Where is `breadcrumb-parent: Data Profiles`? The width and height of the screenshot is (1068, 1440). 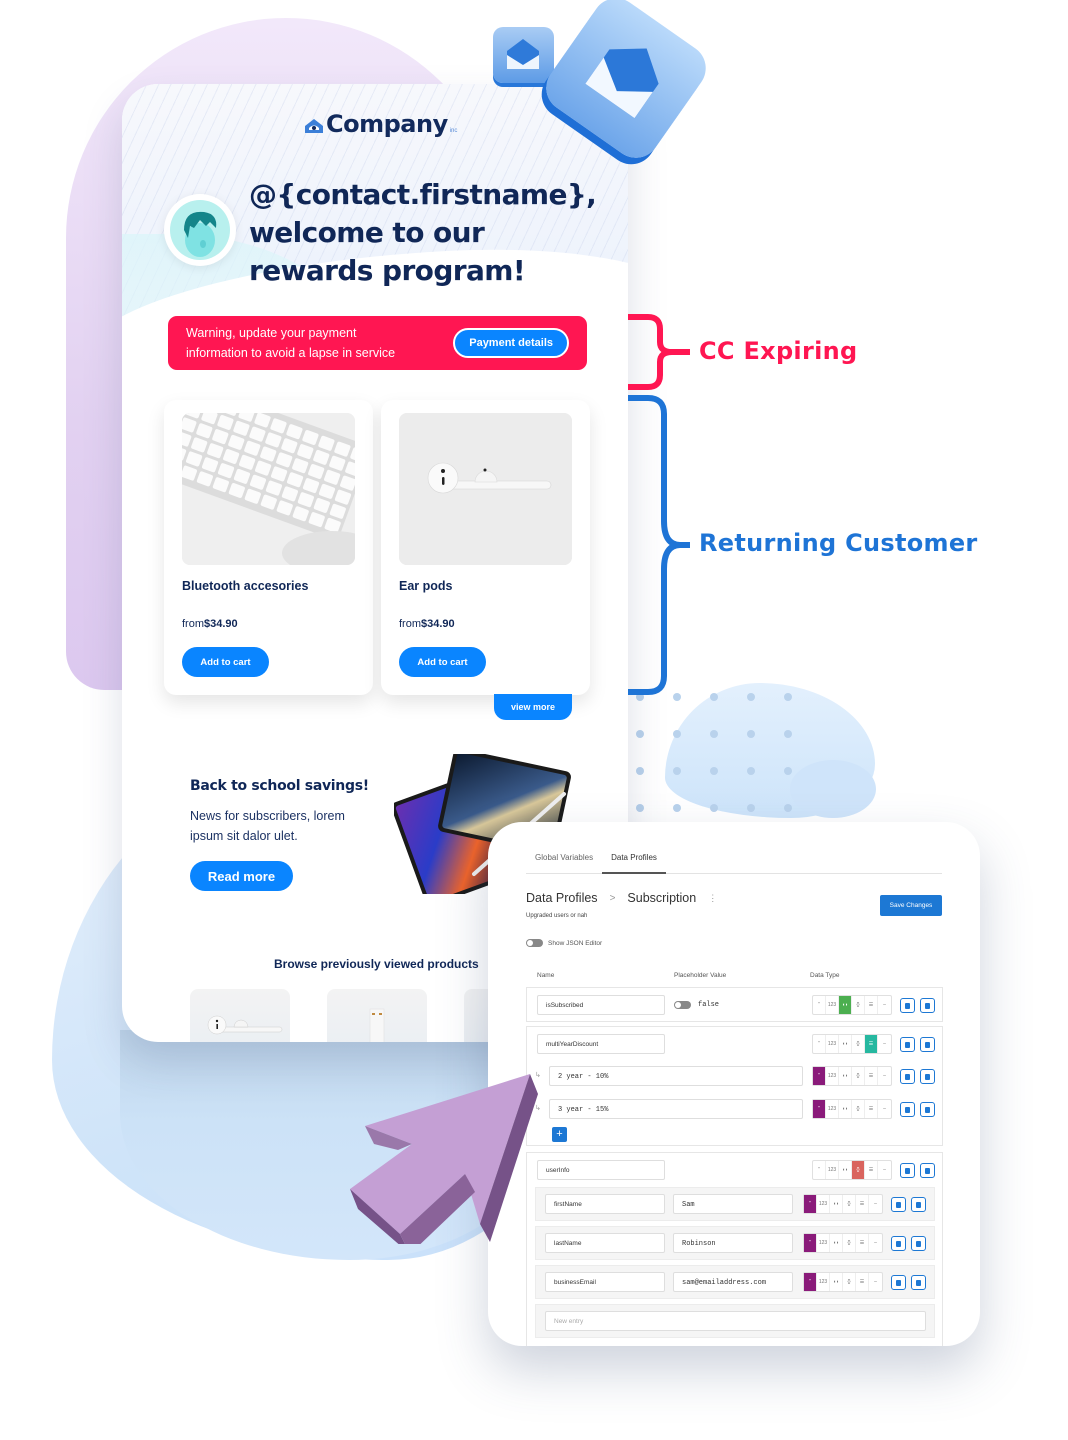 breadcrumb-parent: Data Profiles is located at coordinates (562, 898).